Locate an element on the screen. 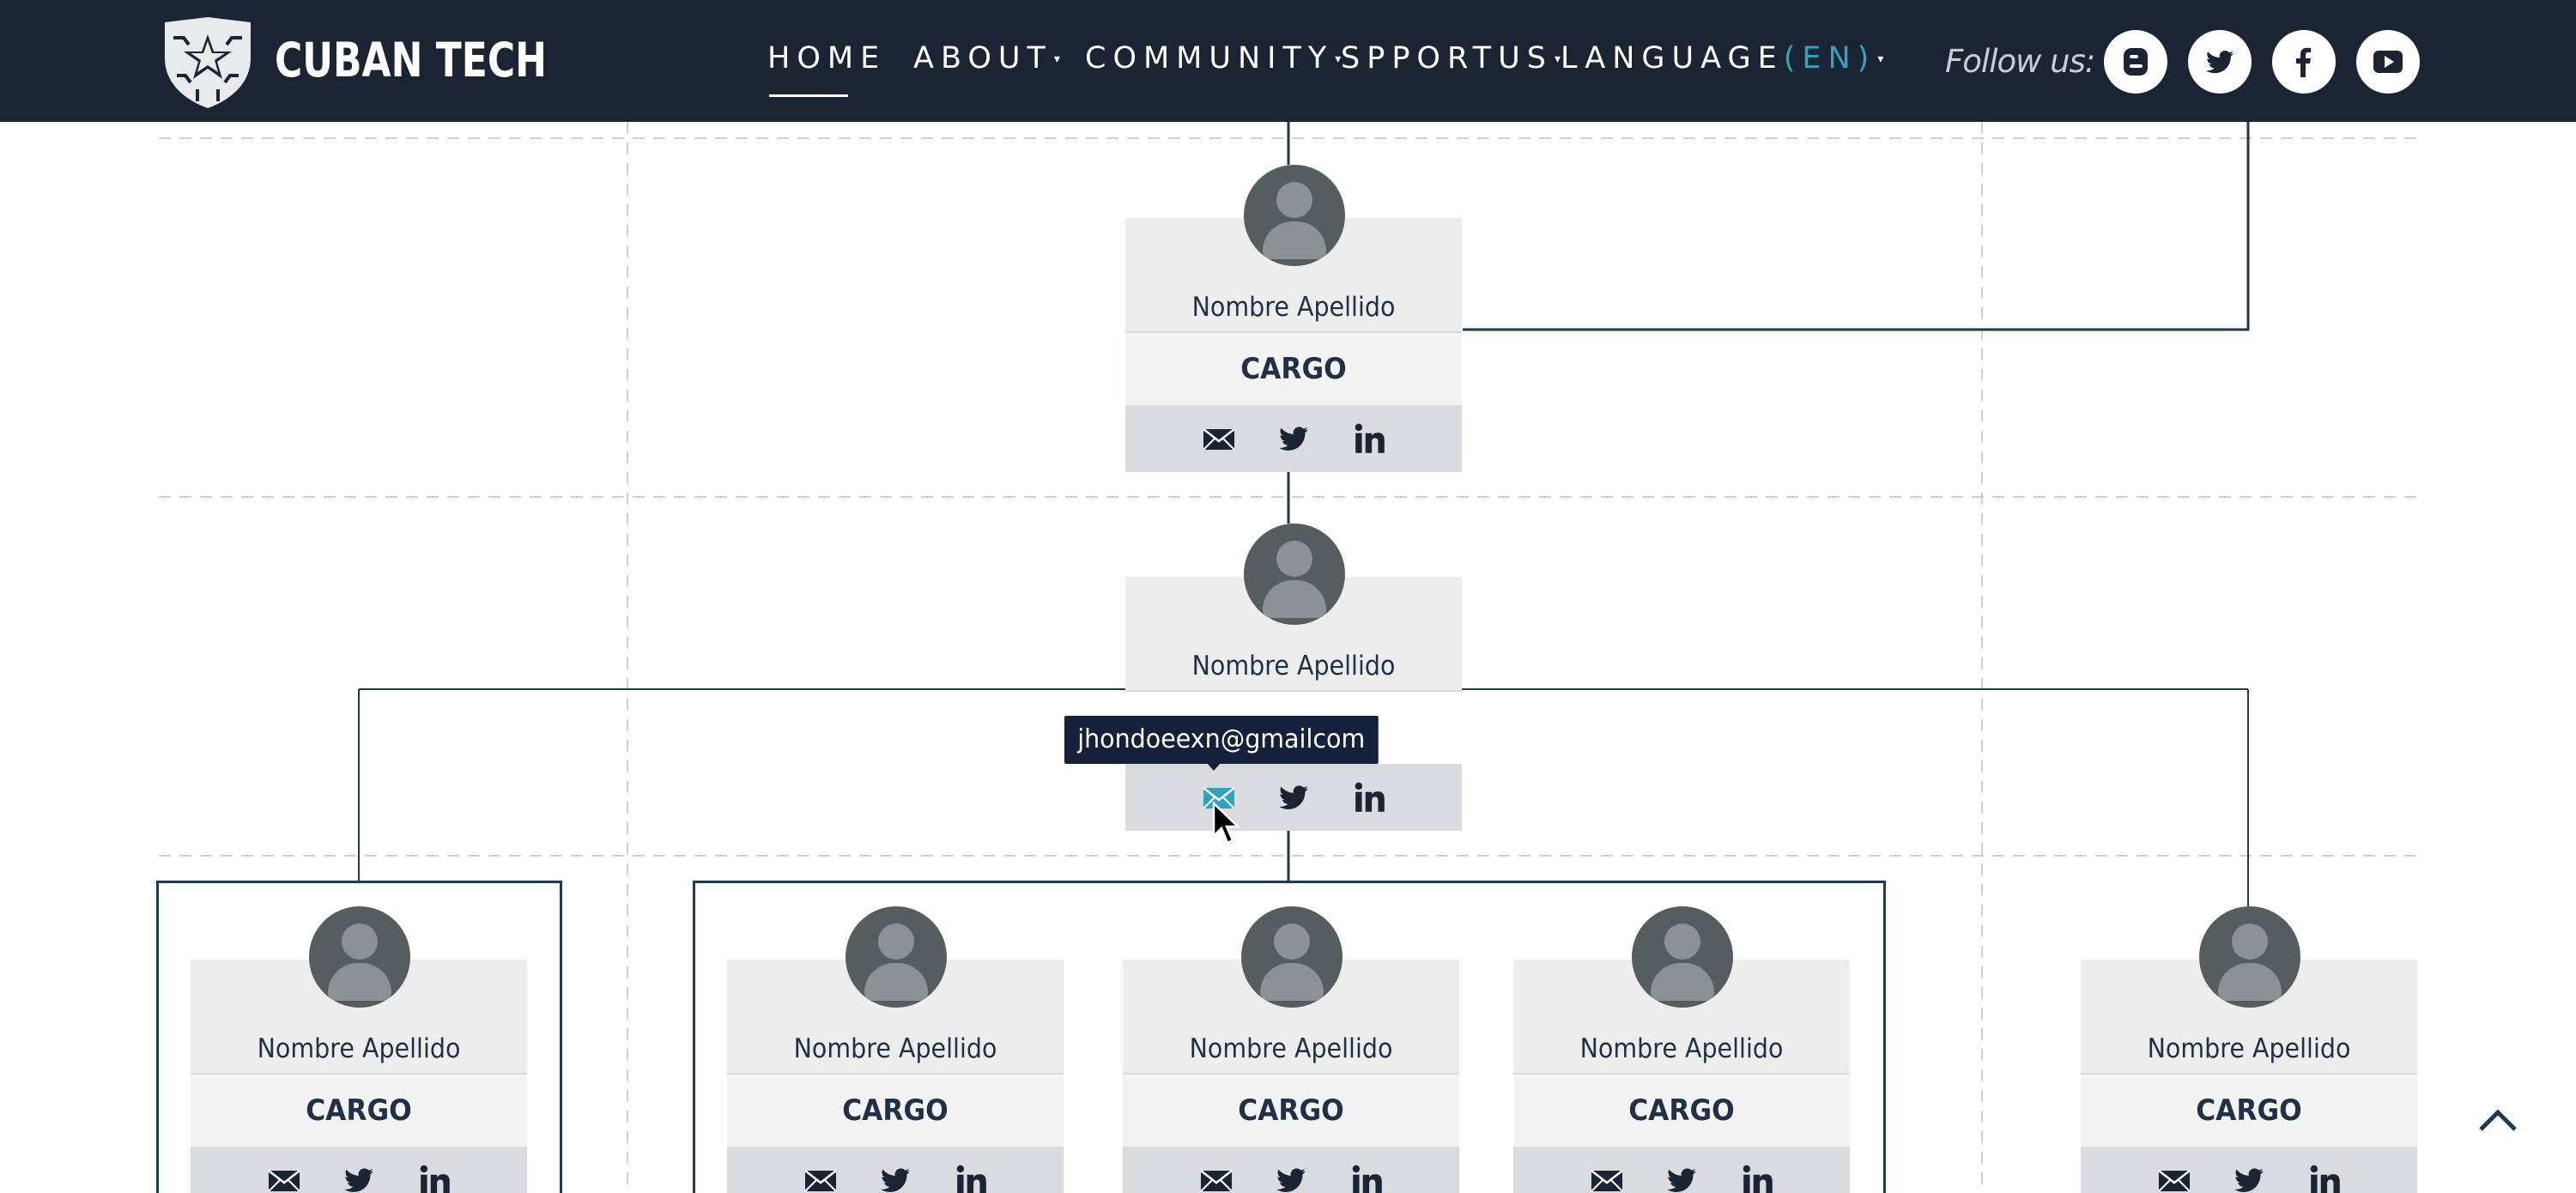 The image size is (2576, 1193). language-code: (EN) is located at coordinates (1829, 58).